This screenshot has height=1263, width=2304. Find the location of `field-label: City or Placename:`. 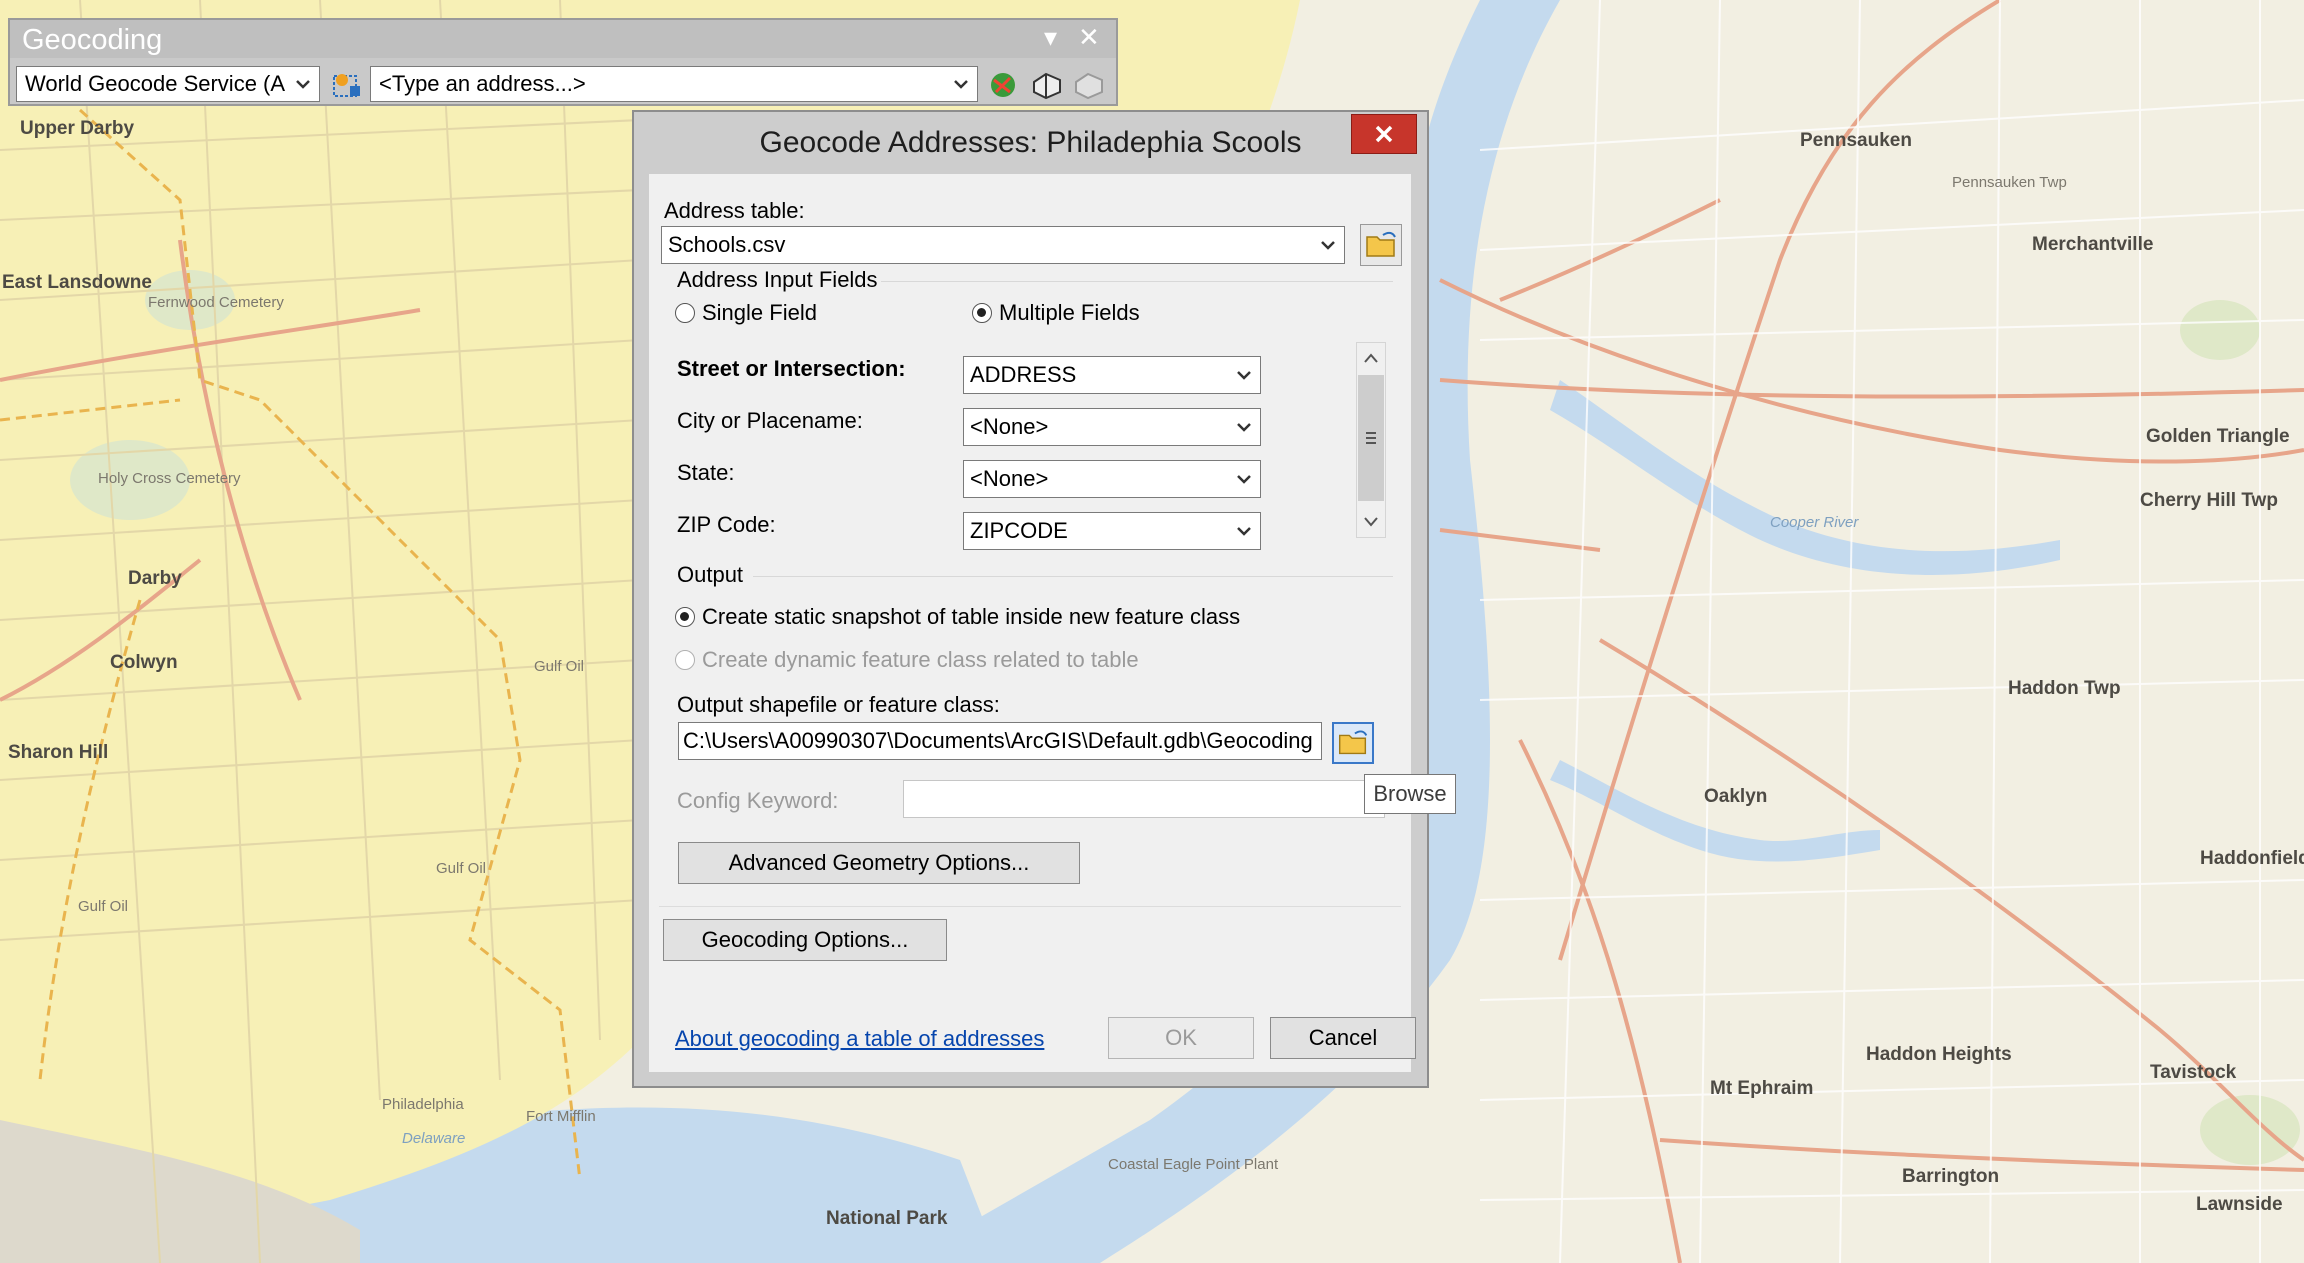

field-label: City or Placename: is located at coordinates (770, 420).